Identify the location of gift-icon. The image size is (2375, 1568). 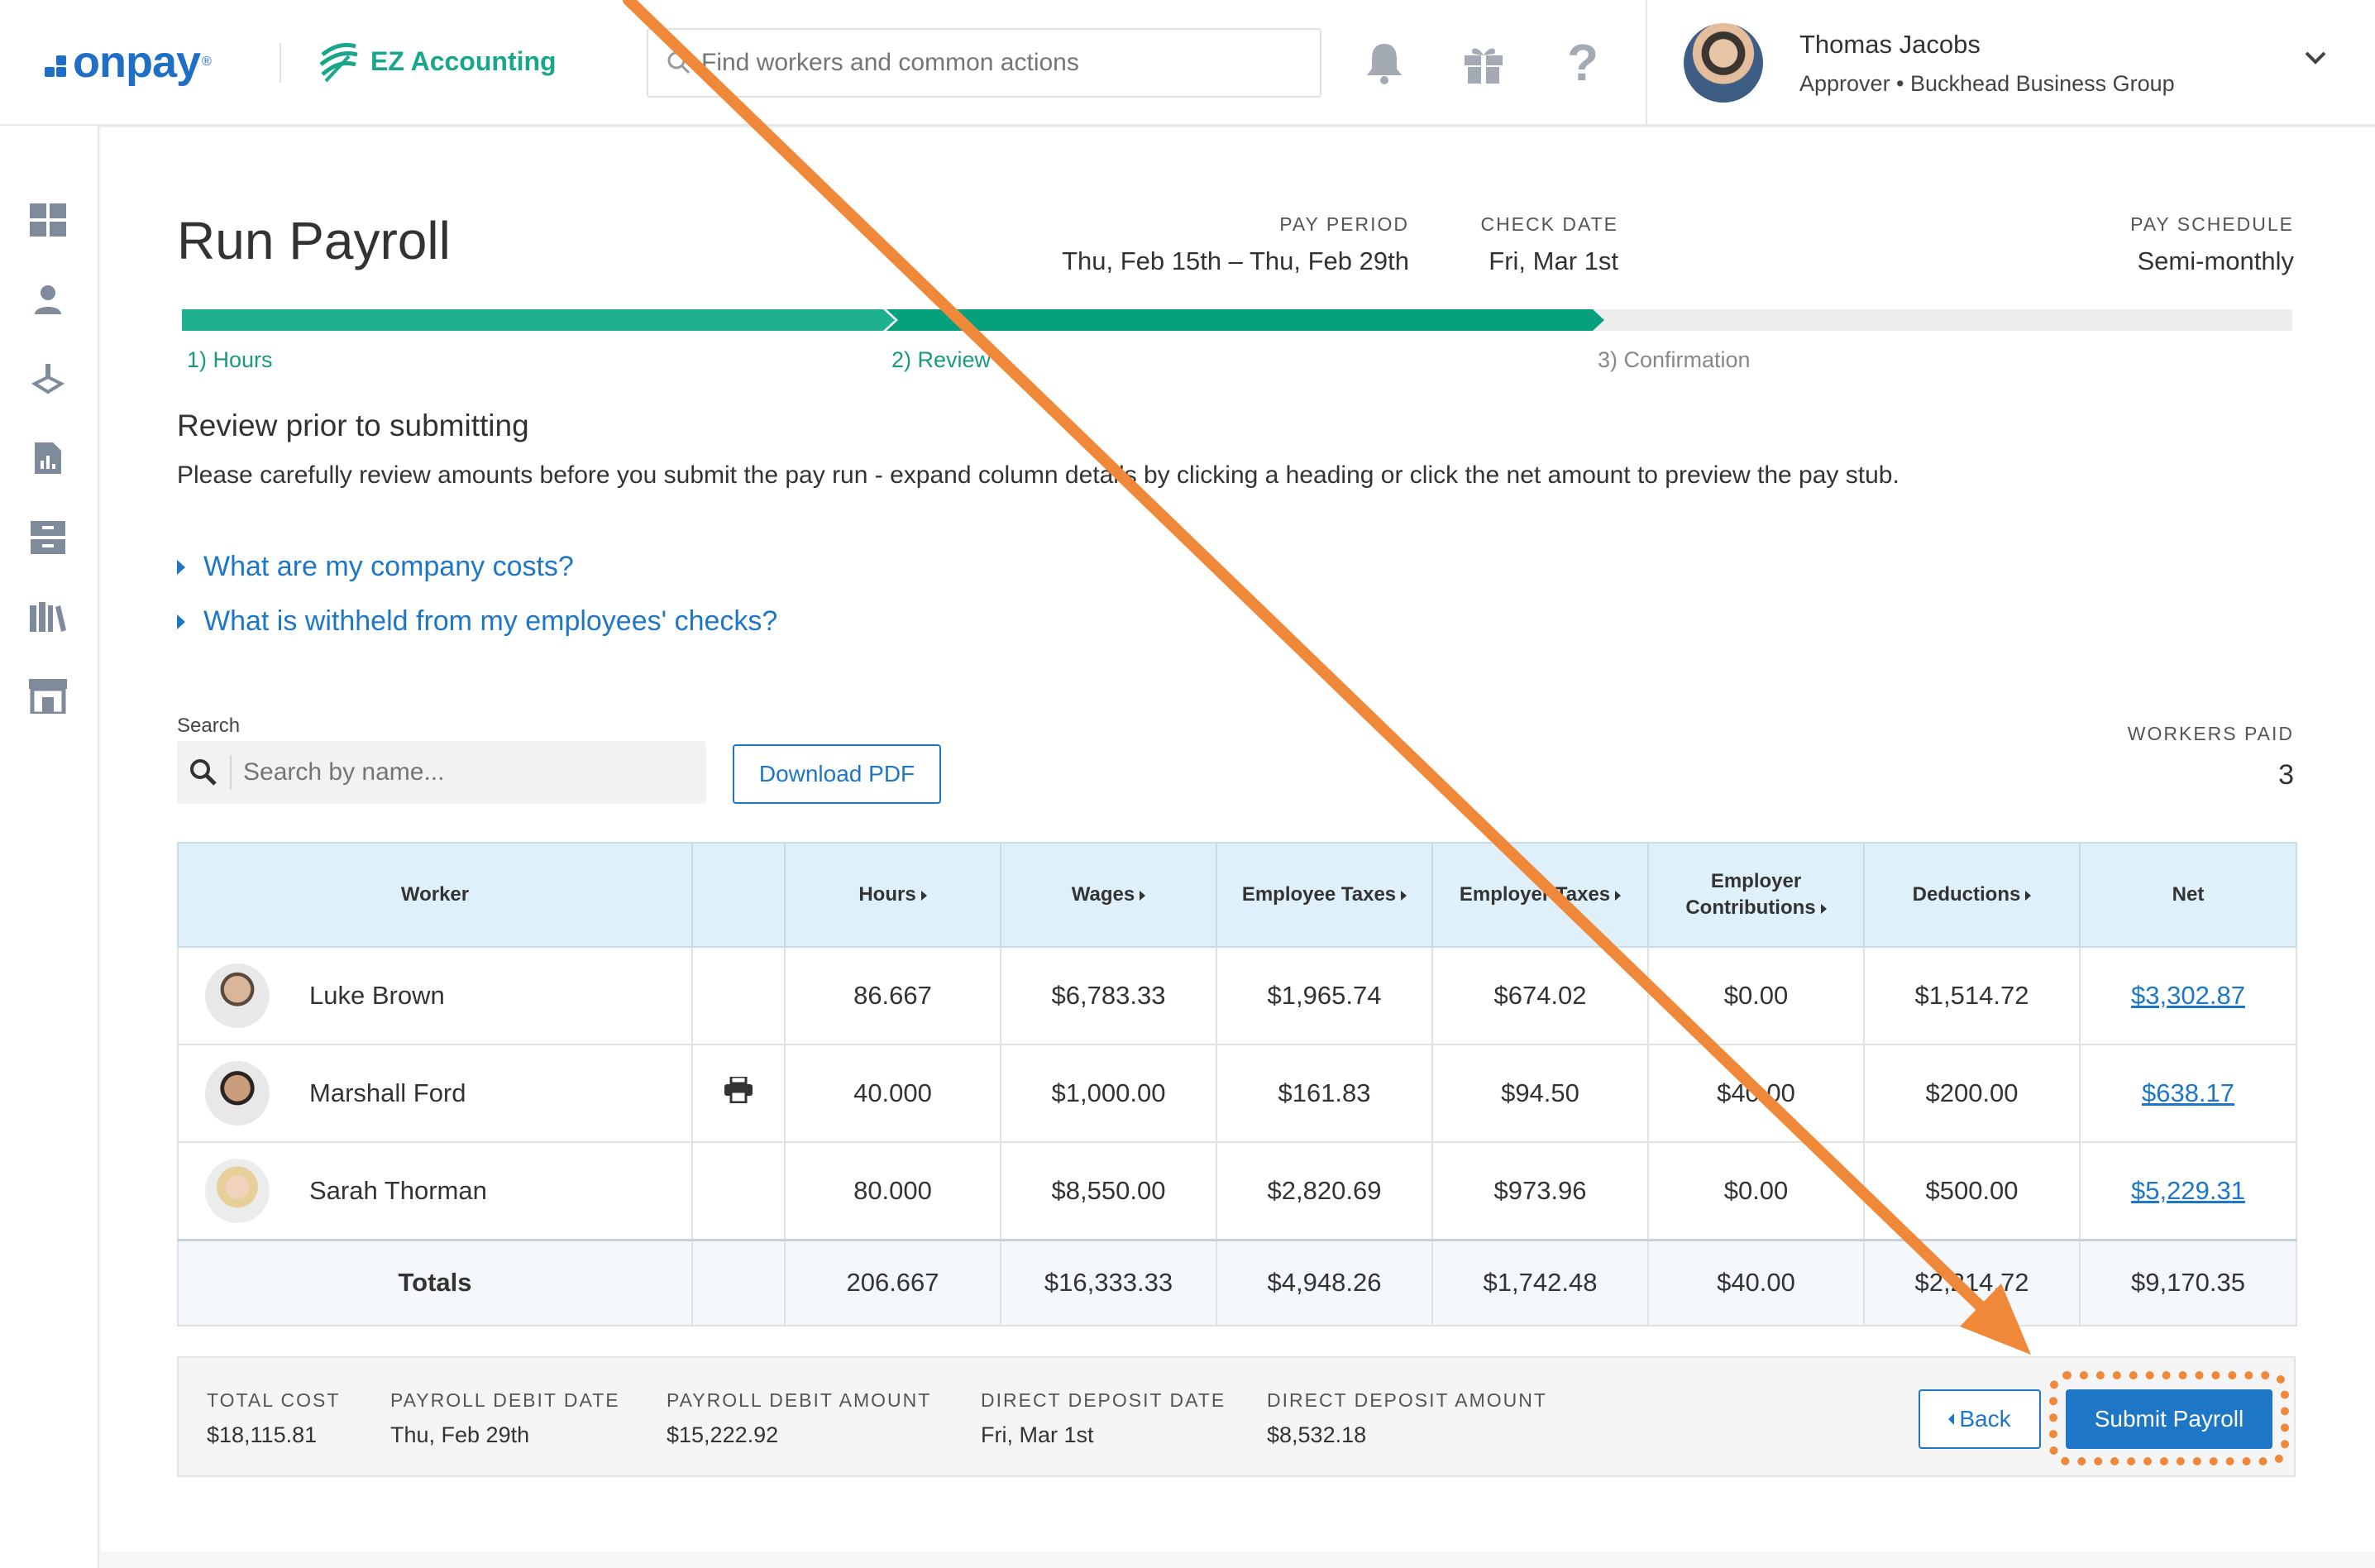
(1483, 63).